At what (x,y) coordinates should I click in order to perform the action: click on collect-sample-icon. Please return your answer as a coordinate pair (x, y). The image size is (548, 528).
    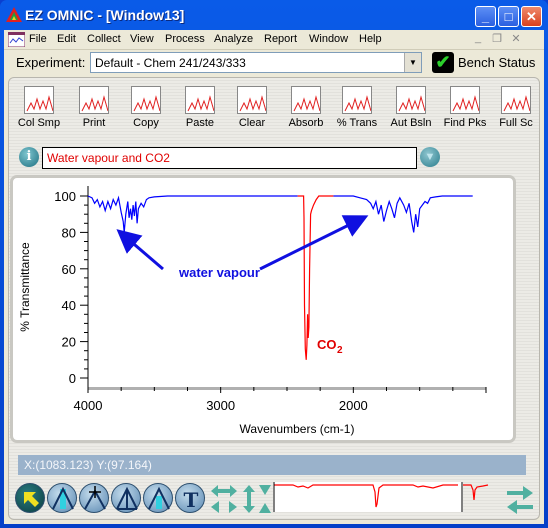
    Looking at the image, I should click on (39, 100).